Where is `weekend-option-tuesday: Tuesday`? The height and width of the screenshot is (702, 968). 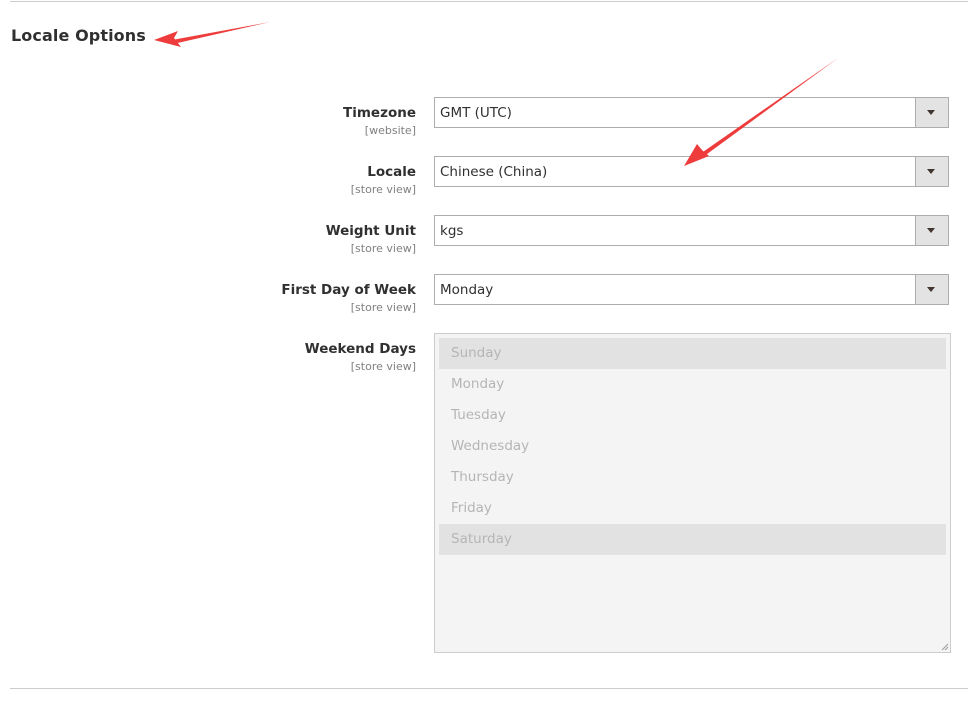
weekend-option-tuesday: Tuesday is located at coordinates (478, 415).